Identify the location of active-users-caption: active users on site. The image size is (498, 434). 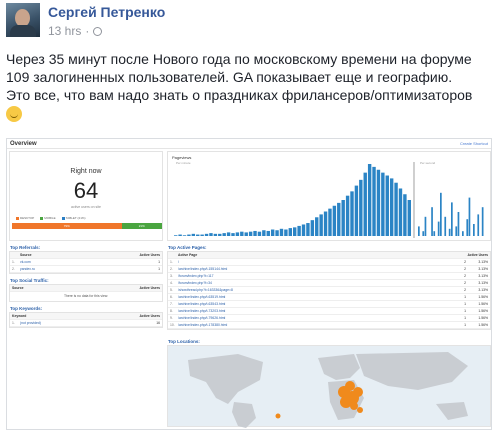
(86, 207).